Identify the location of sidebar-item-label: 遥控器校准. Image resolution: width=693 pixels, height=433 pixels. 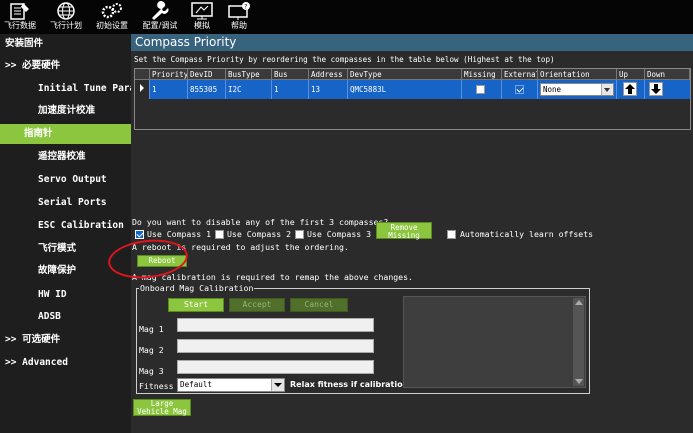
(62, 156).